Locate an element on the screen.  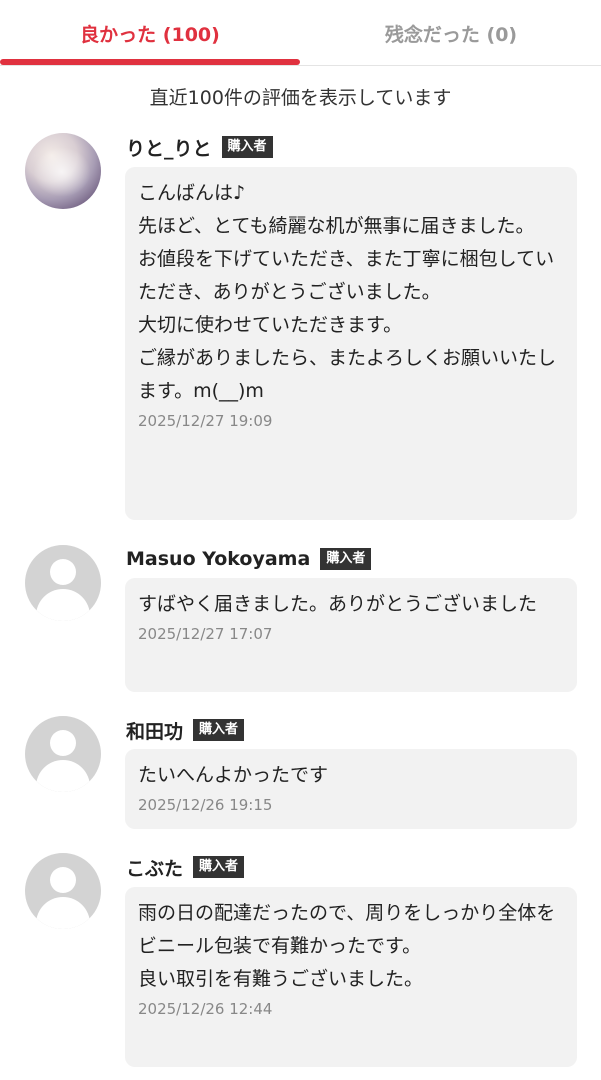
review-date: 2025/12/26 19:15 is located at coordinates (205, 805).